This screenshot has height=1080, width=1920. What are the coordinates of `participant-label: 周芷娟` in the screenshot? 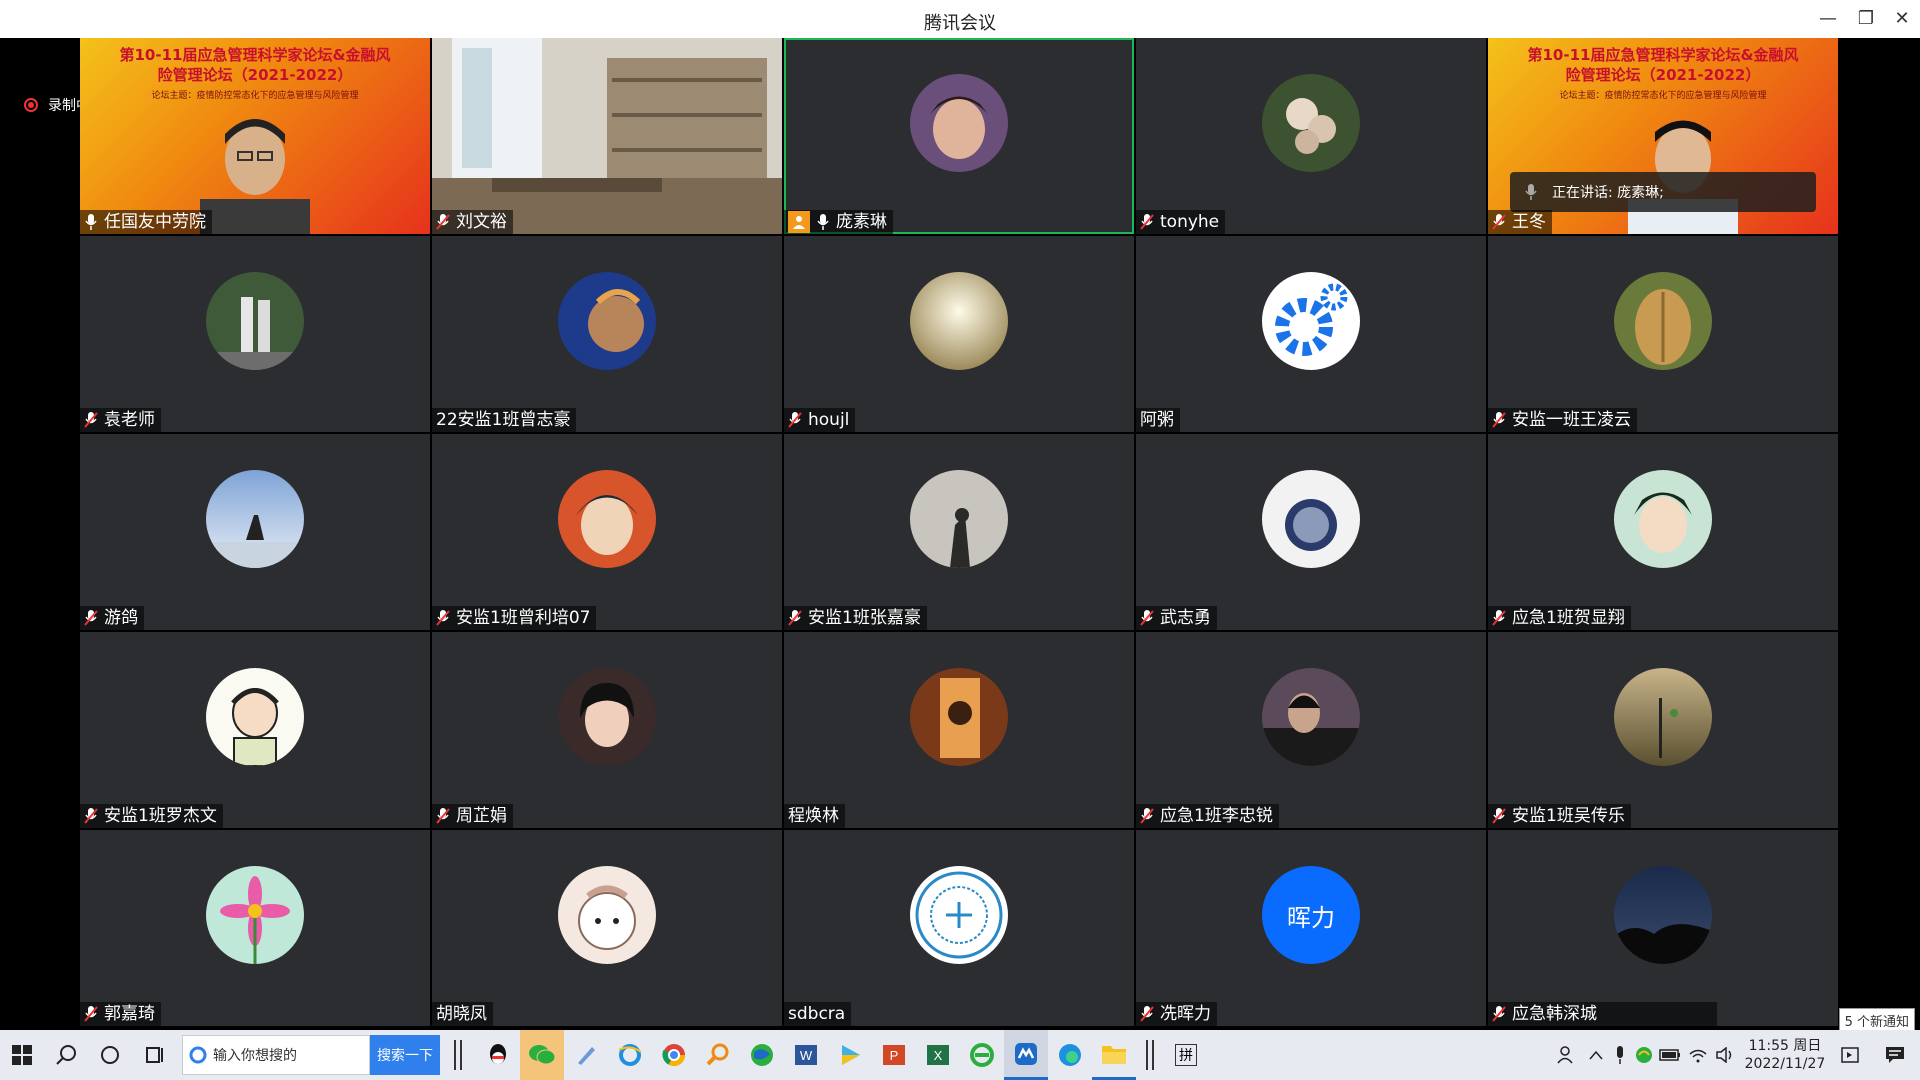 It's located at (472, 816).